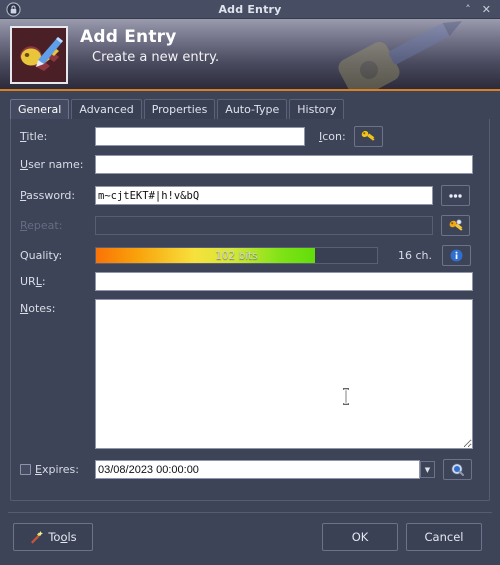  Describe the element at coordinates (264, 195) in the screenshot. I see `password-input` at that location.